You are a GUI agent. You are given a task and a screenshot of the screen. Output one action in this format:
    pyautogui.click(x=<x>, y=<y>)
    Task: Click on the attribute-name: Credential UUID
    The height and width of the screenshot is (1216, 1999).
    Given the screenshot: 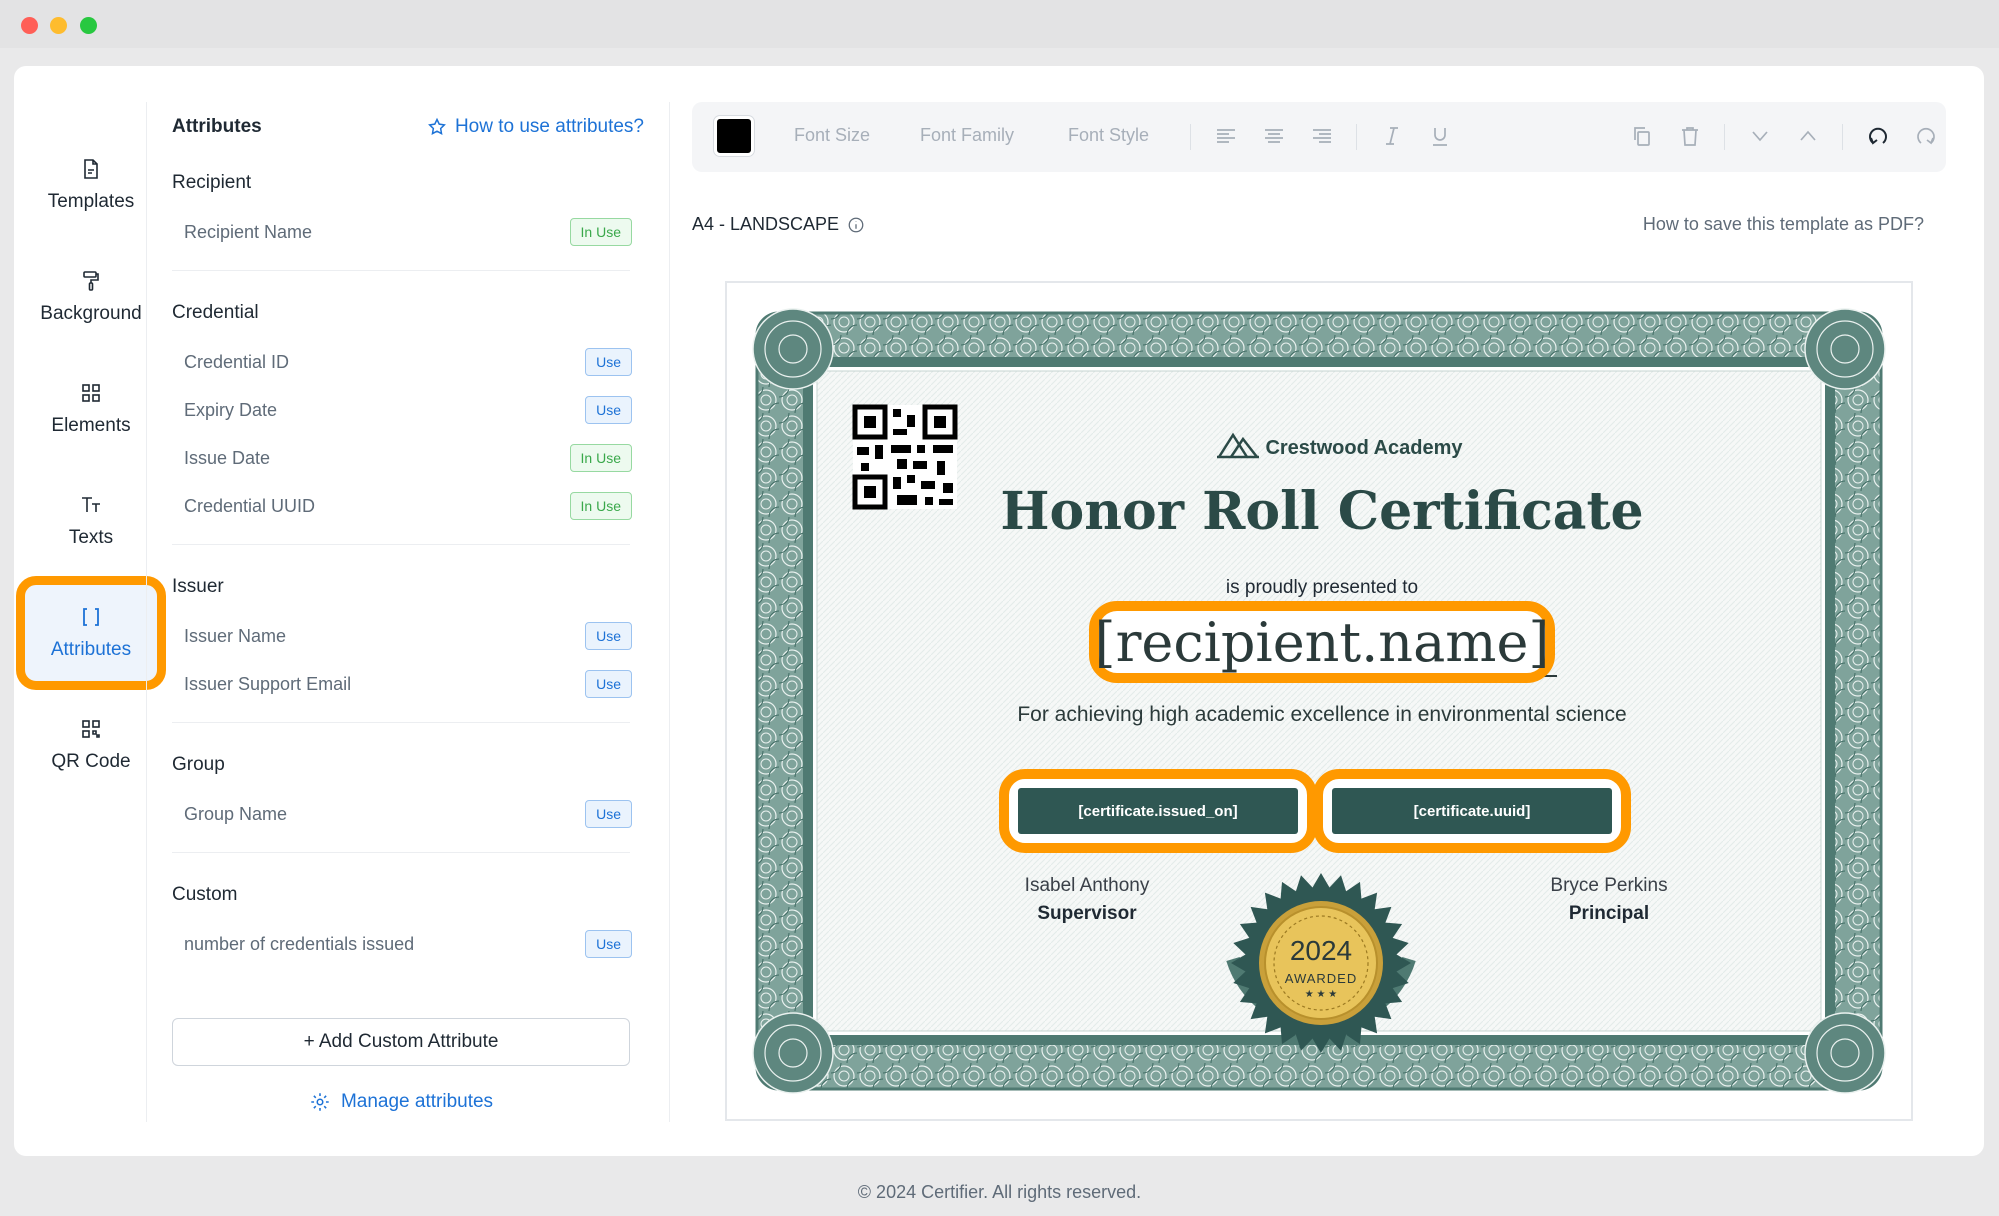 What is the action you would take?
    pyautogui.click(x=250, y=505)
    